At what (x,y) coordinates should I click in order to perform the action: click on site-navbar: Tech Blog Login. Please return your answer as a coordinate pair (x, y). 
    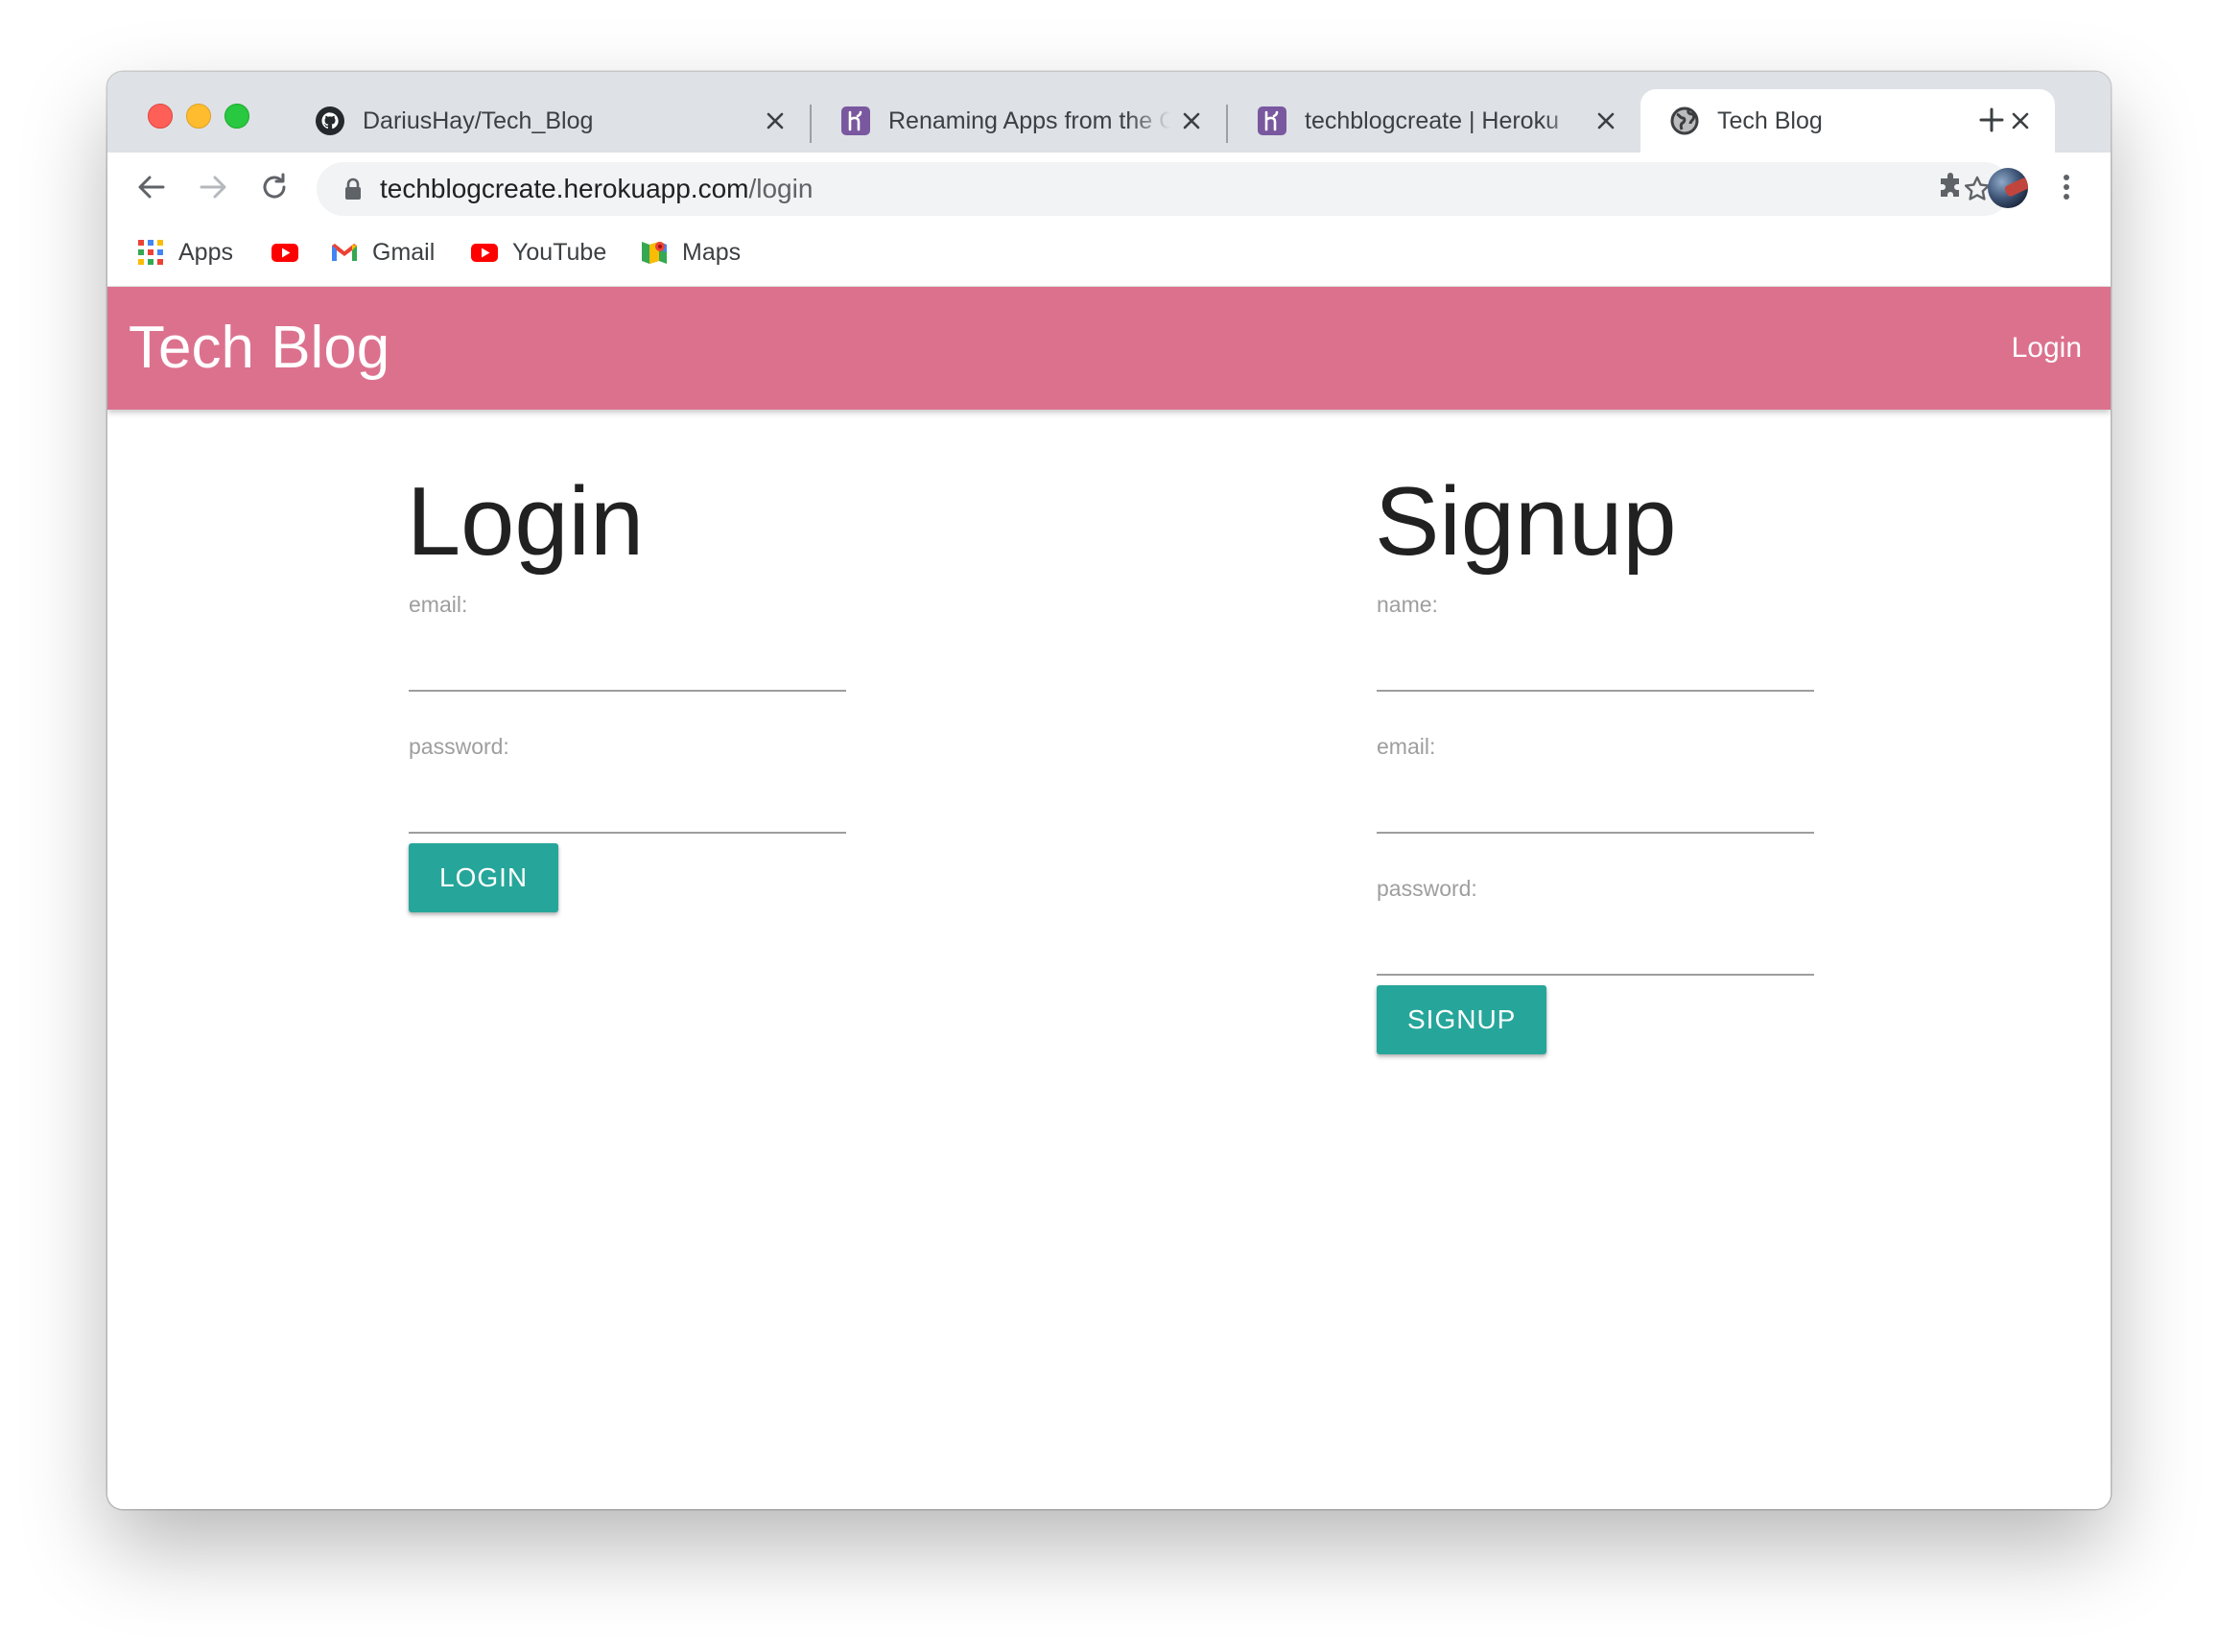
    Looking at the image, I should click on (1109, 348).